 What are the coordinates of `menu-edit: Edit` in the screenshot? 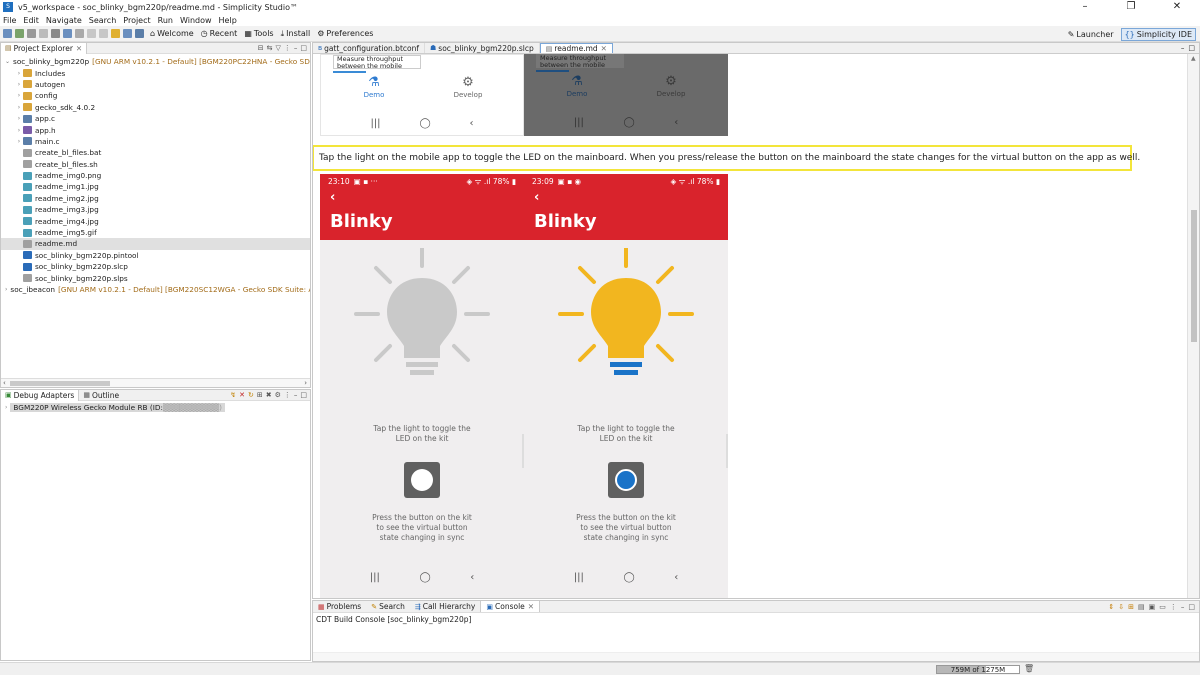 It's located at (31, 20).